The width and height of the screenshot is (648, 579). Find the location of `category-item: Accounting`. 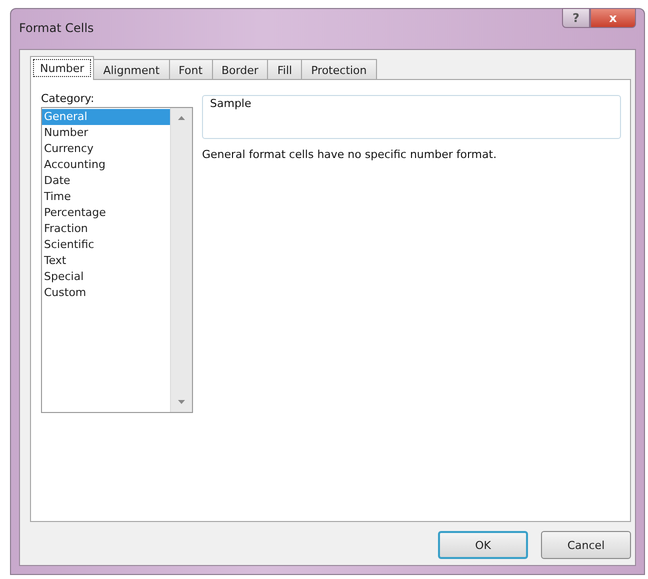

category-item: Accounting is located at coordinates (106, 165).